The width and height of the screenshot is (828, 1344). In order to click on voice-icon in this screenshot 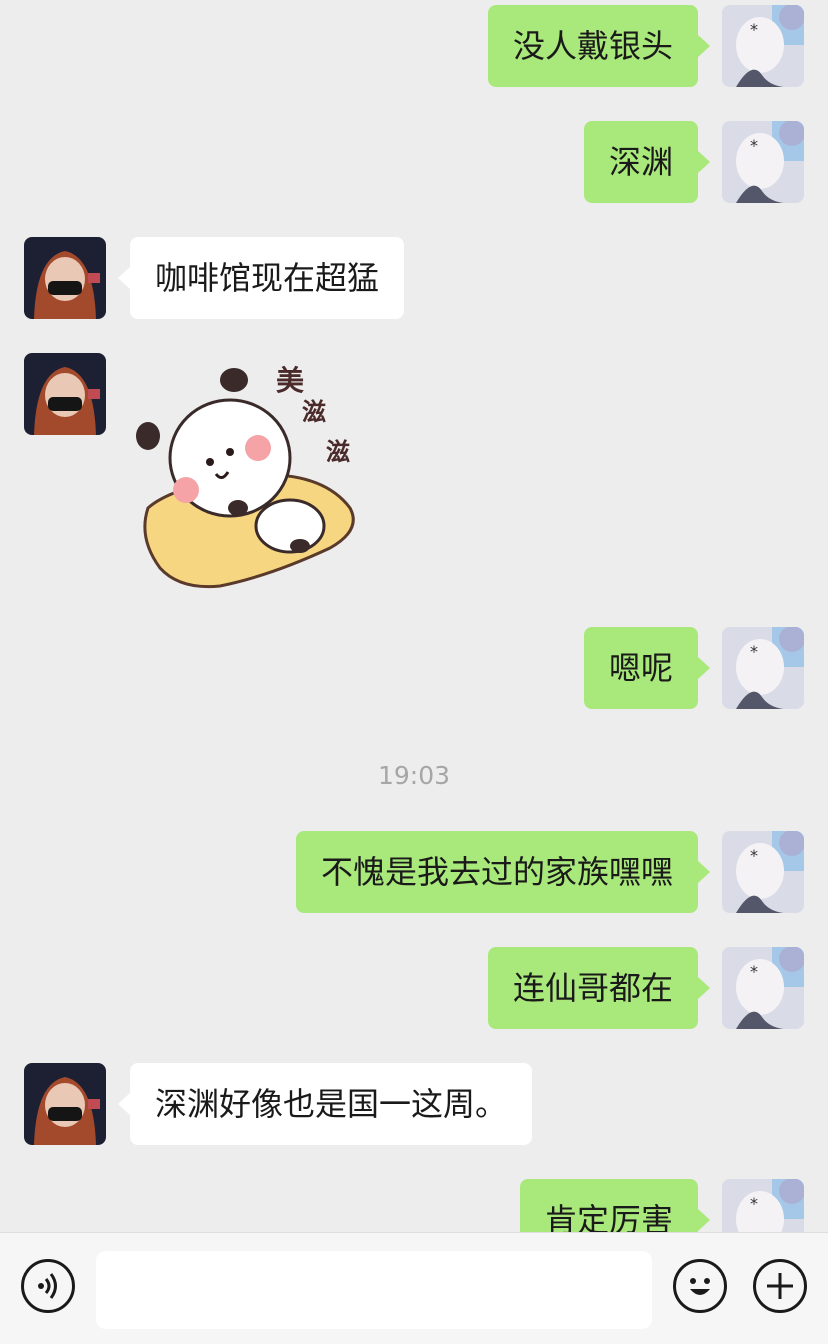, I will do `click(47, 1286)`.